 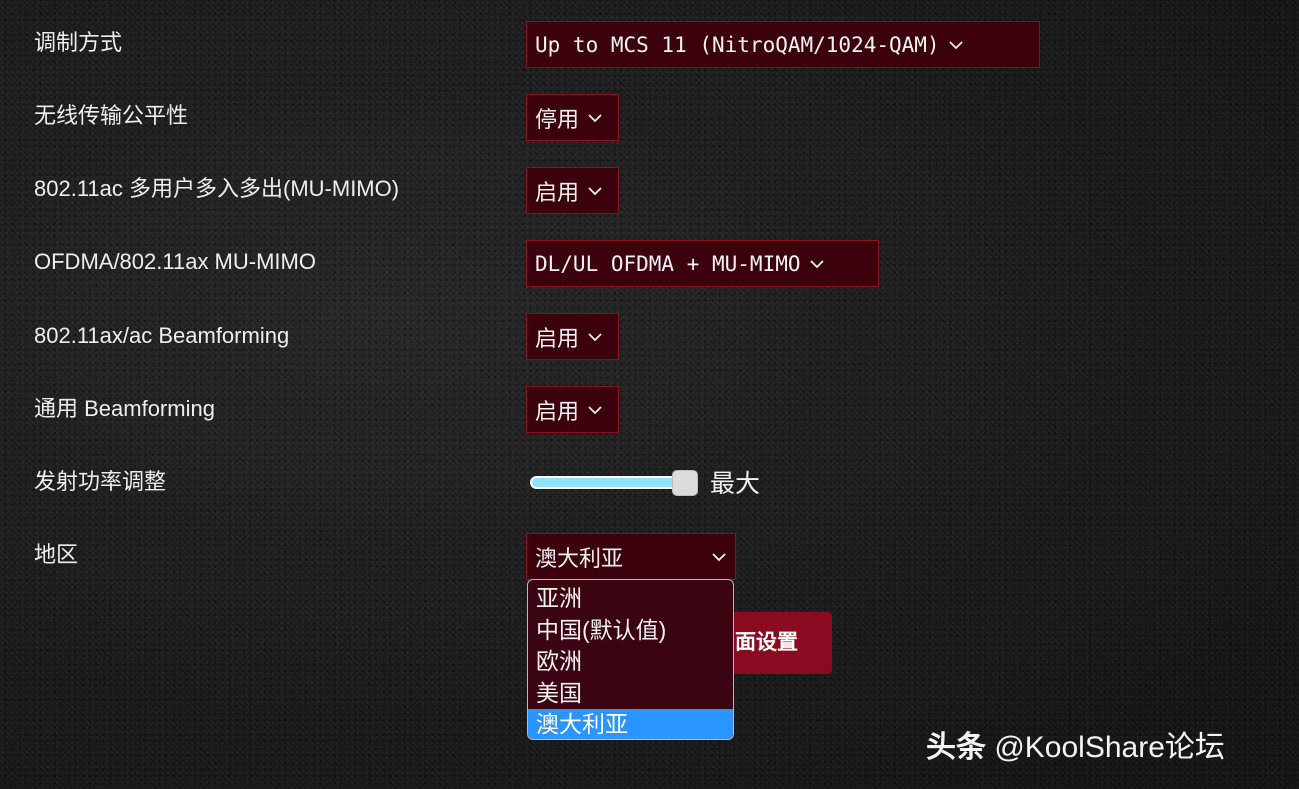 What do you see at coordinates (956, 747) in the screenshot?
I see `watermark-prefix: 头条` at bounding box center [956, 747].